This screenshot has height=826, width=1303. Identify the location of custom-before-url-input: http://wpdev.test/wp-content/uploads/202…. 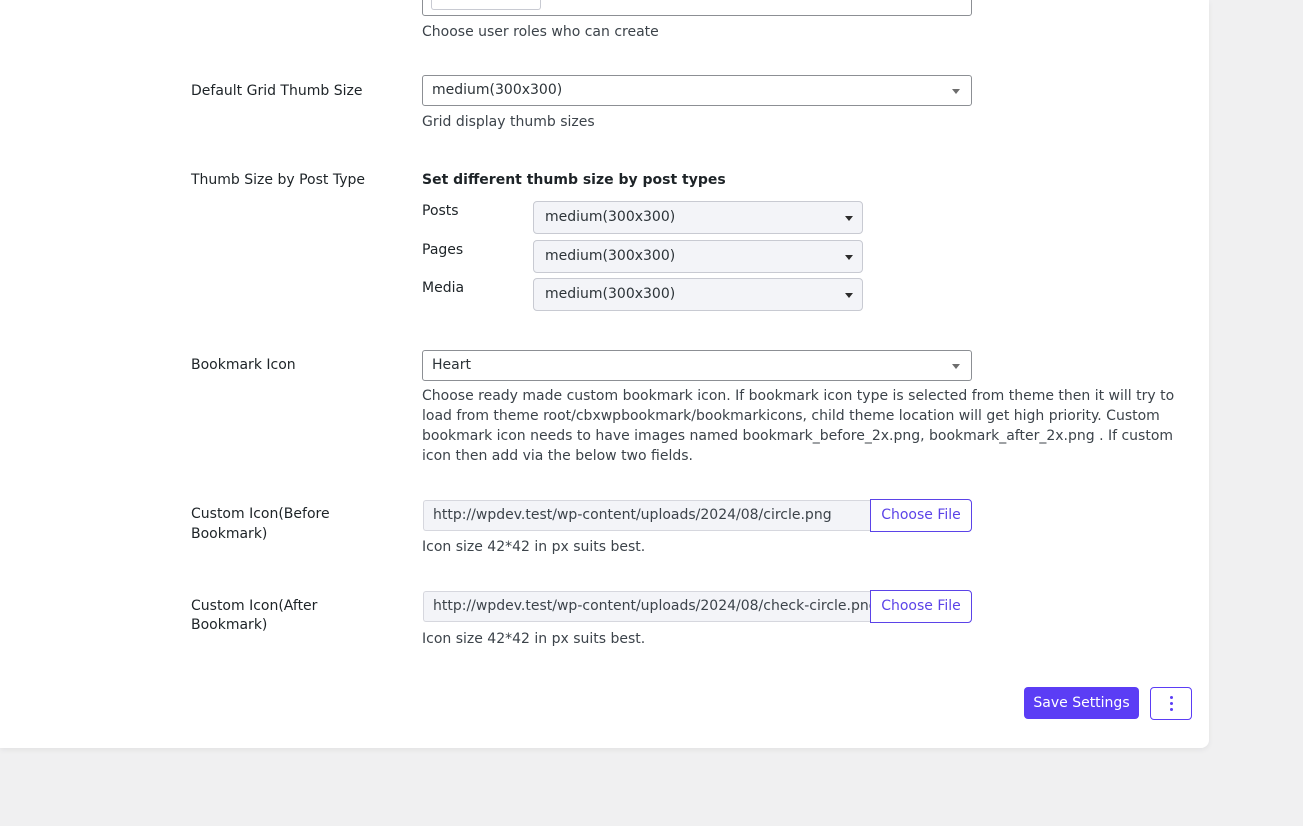
(646, 515).